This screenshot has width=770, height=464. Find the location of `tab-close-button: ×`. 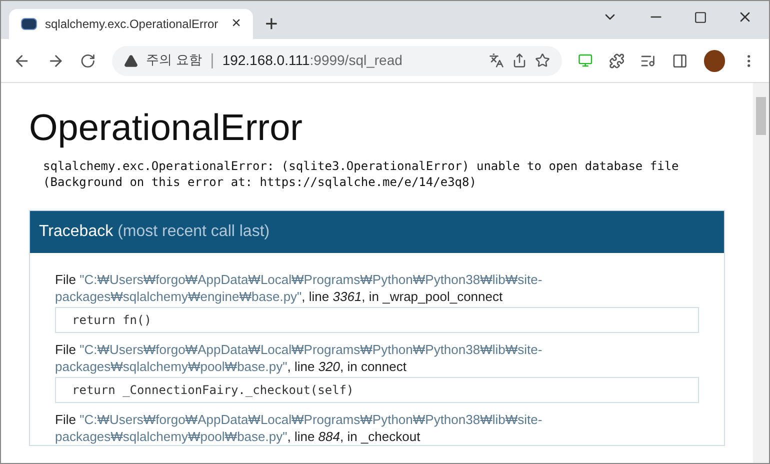

tab-close-button: × is located at coordinates (236, 24).